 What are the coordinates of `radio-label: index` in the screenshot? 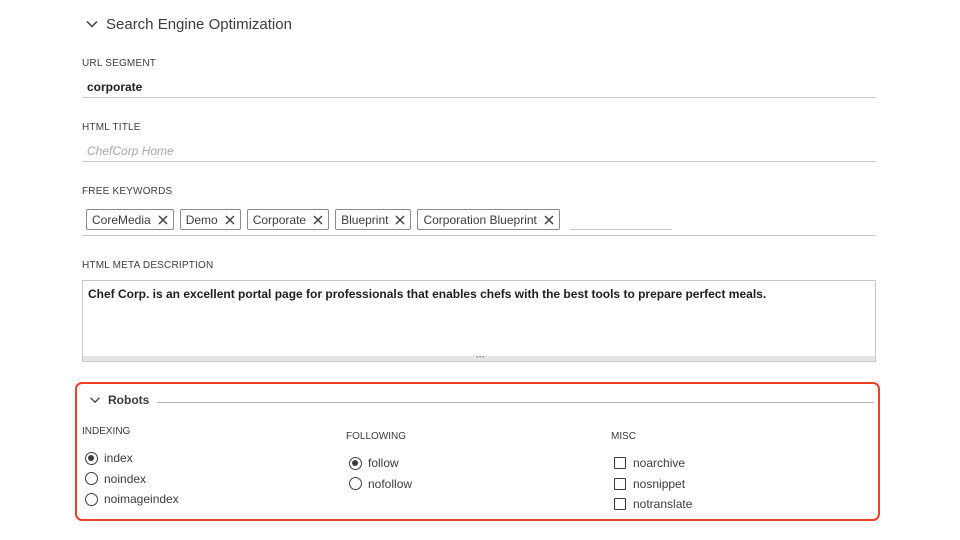 It's located at (118, 458).